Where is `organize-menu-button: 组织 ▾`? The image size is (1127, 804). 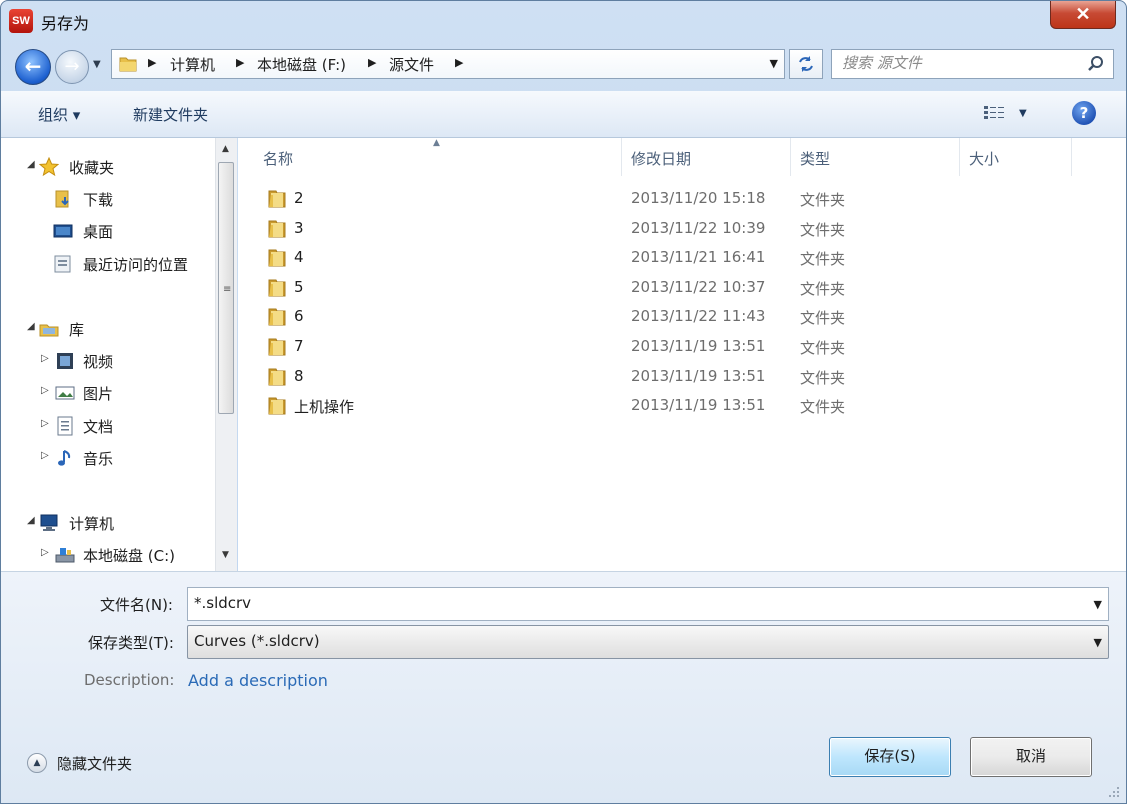 organize-menu-button: 组织 ▾ is located at coordinates (59, 114).